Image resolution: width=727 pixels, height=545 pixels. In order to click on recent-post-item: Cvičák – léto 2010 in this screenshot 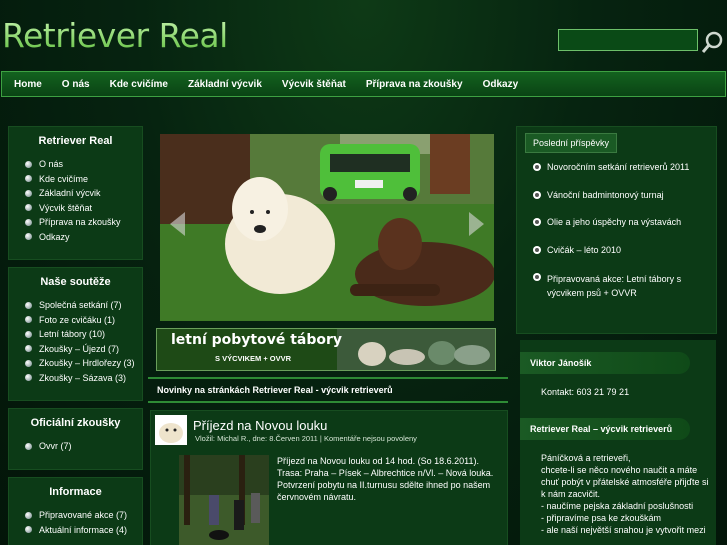, I will do `click(618, 258)`.